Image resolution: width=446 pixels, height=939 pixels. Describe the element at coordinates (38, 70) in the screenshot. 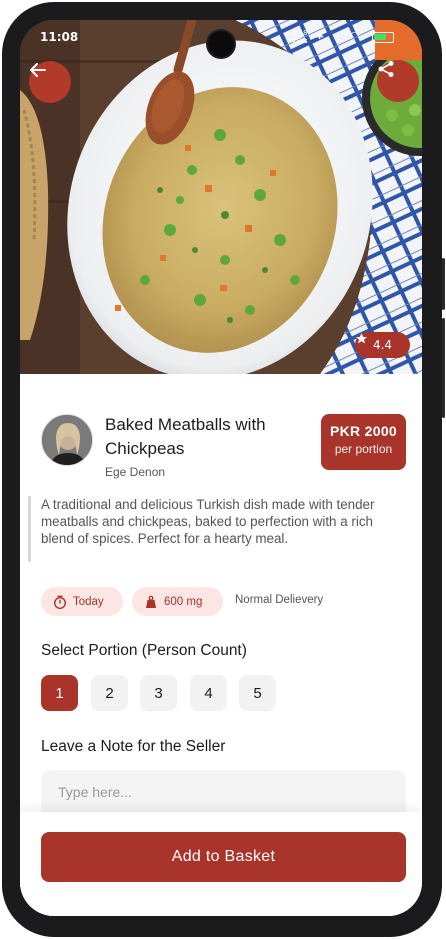

I see `arrow-left-icon` at that location.